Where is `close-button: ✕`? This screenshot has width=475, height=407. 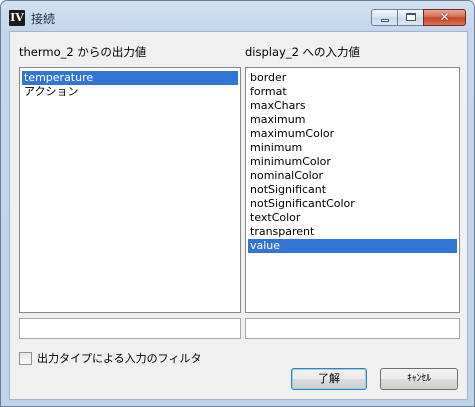 close-button: ✕ is located at coordinates (444, 17).